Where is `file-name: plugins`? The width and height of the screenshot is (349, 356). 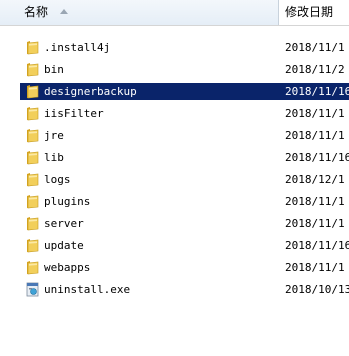
file-name: plugins is located at coordinates (67, 201).